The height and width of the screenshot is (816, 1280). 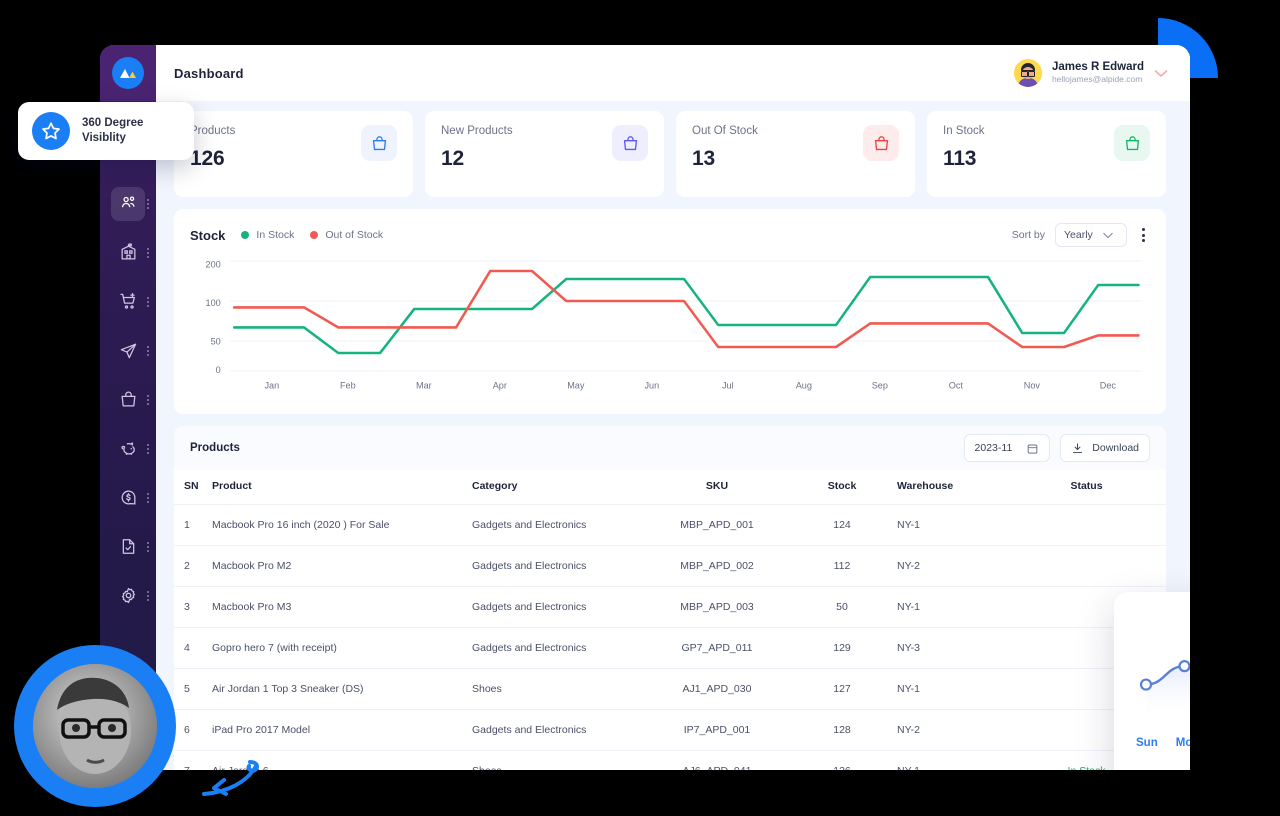 I want to click on sidebar-item-orders, so click(x=128, y=301).